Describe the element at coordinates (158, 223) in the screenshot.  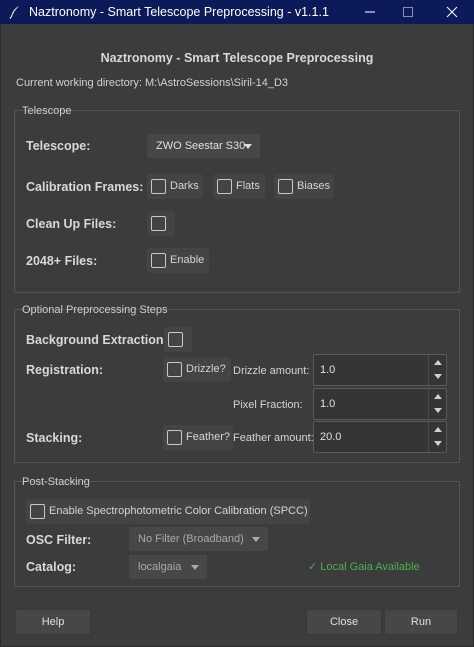
I see `cleanup-files-checkbox-box` at that location.